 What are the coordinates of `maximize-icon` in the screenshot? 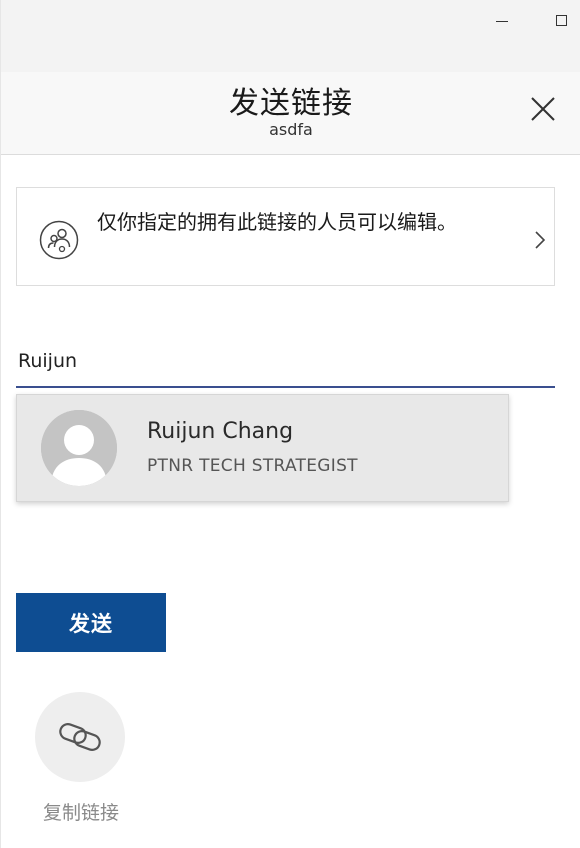 It's located at (561, 20).